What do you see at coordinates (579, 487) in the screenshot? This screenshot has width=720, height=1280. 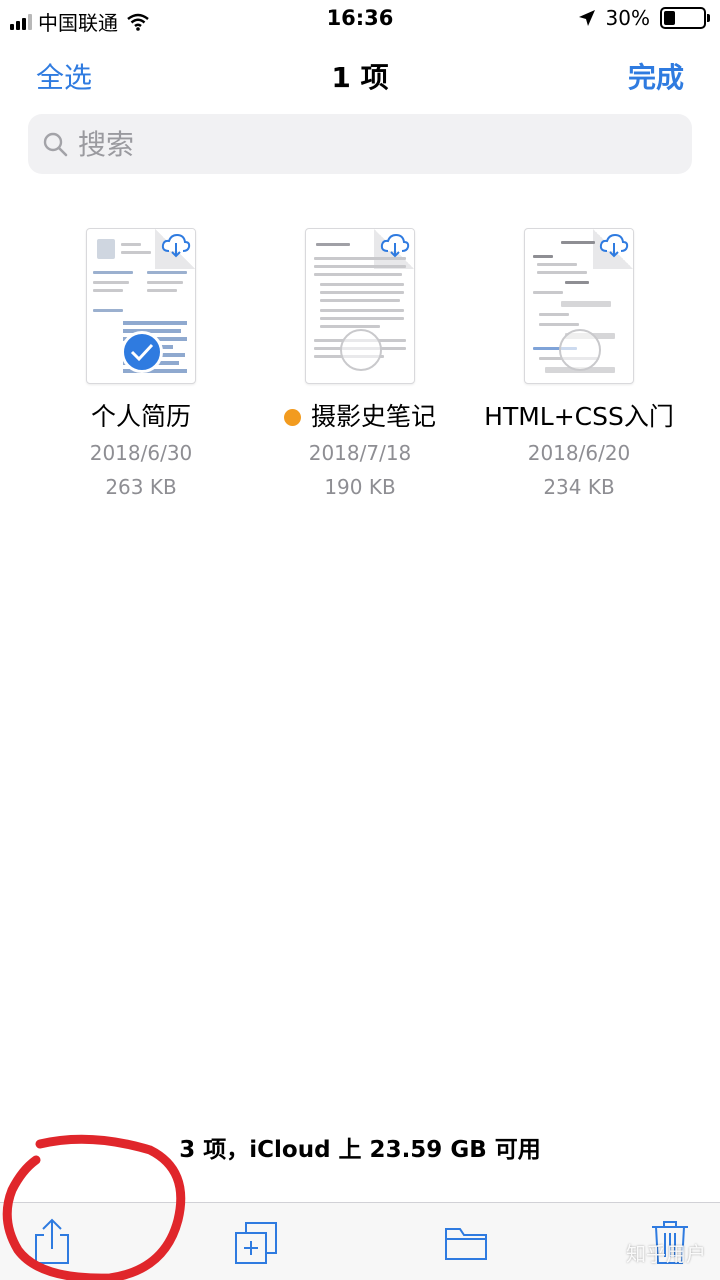 I see `file-size: 234 KB` at bounding box center [579, 487].